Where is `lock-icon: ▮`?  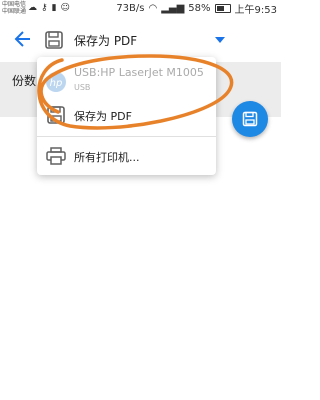
lock-icon: ▮ is located at coordinates (54, 8).